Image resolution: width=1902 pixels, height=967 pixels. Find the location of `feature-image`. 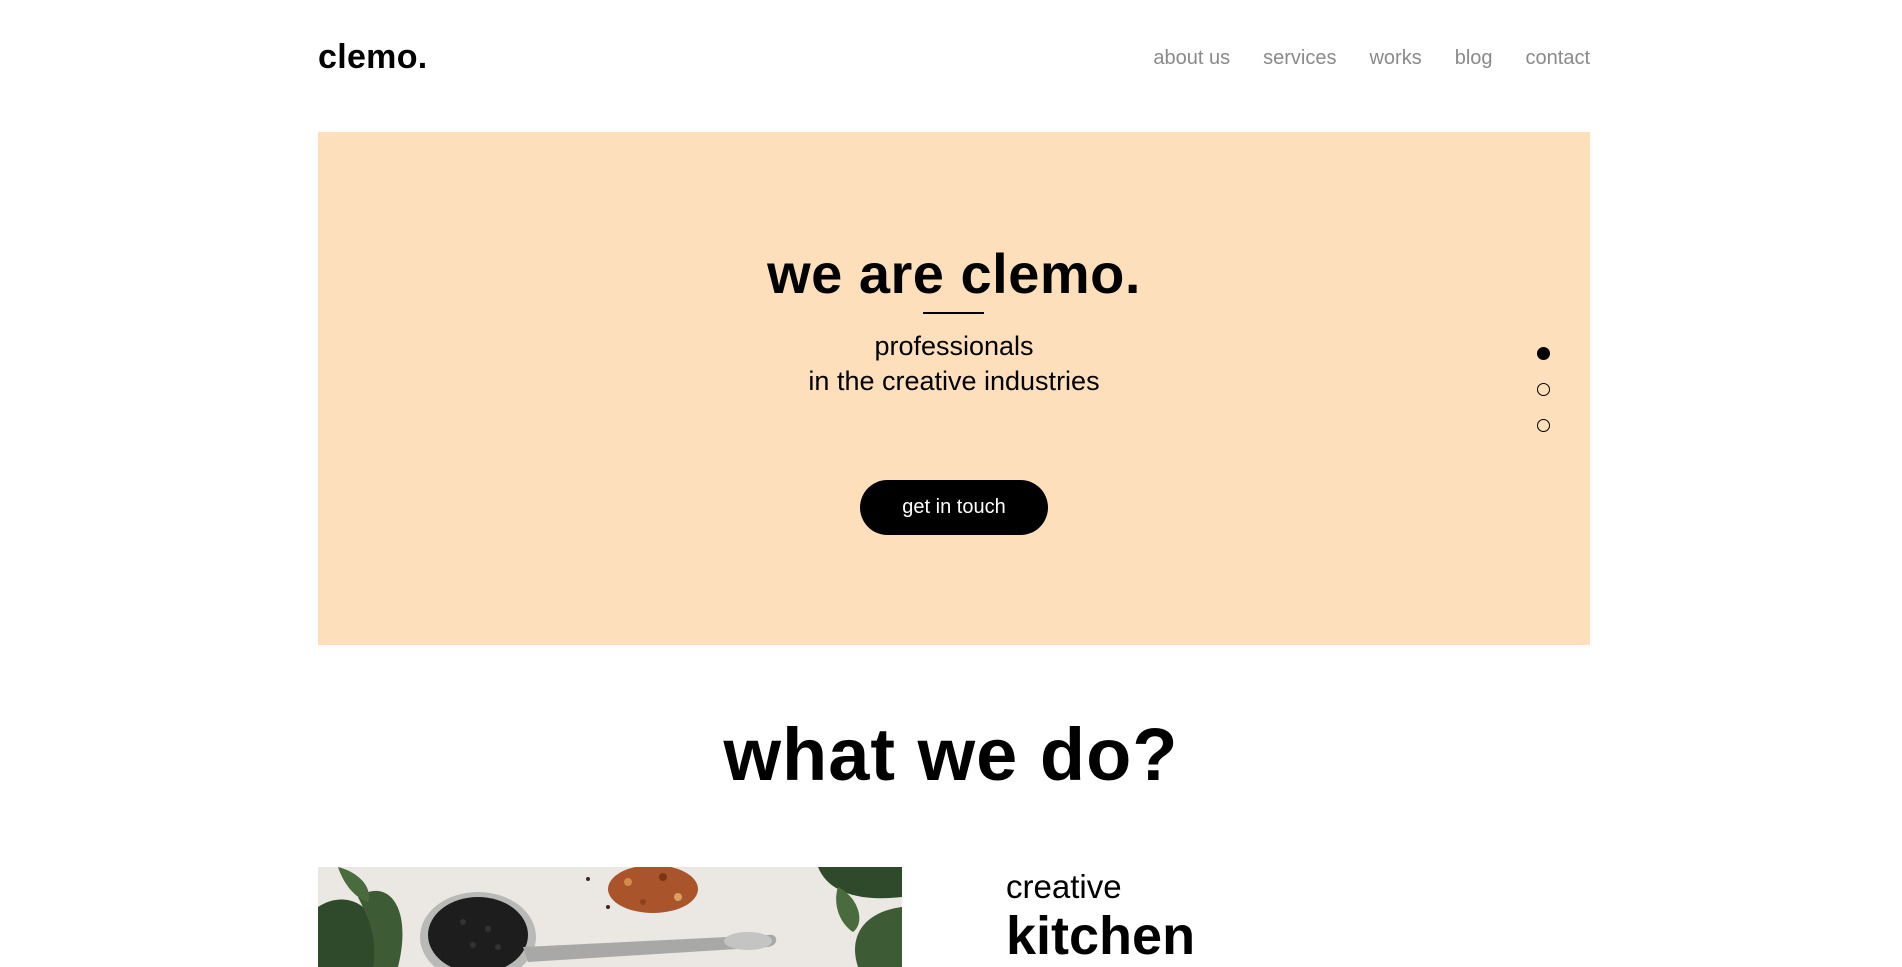

feature-image is located at coordinates (610, 917).